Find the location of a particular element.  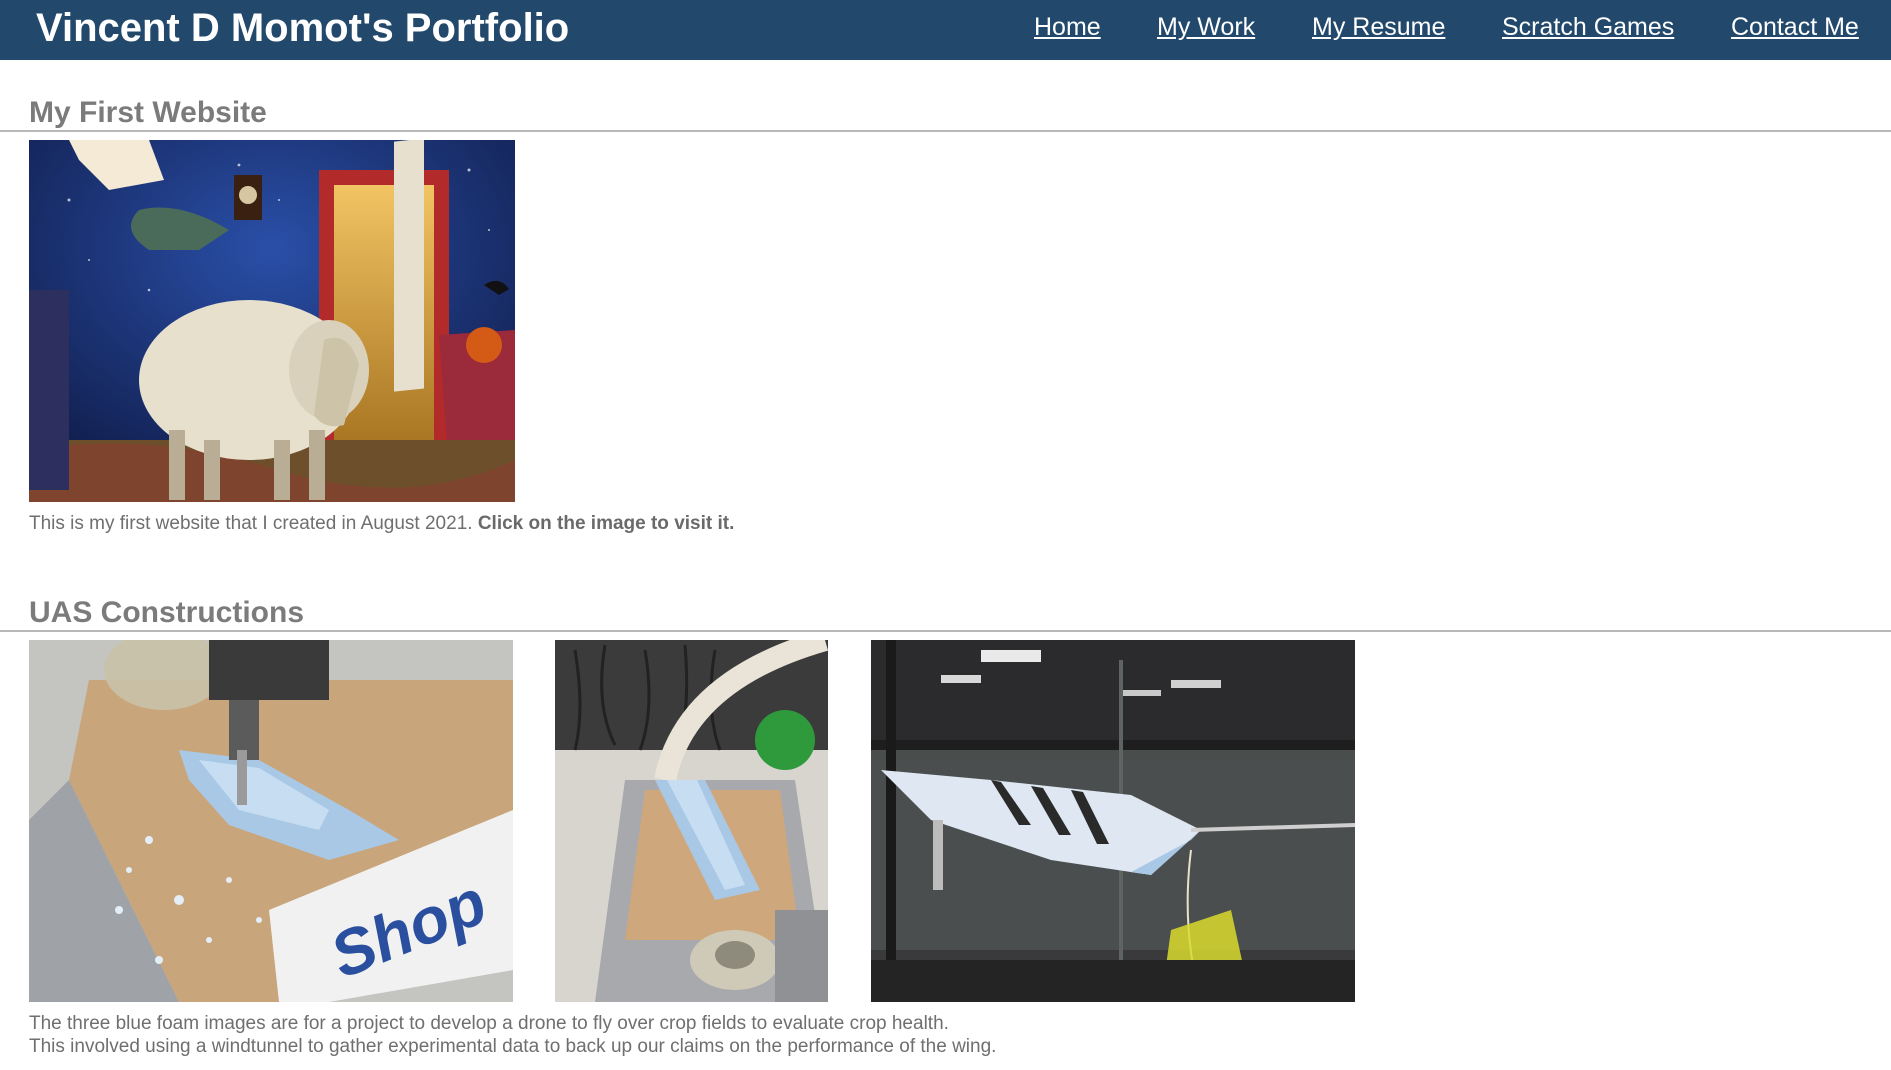

nav-my-work-link: My Work is located at coordinates (1206, 27).